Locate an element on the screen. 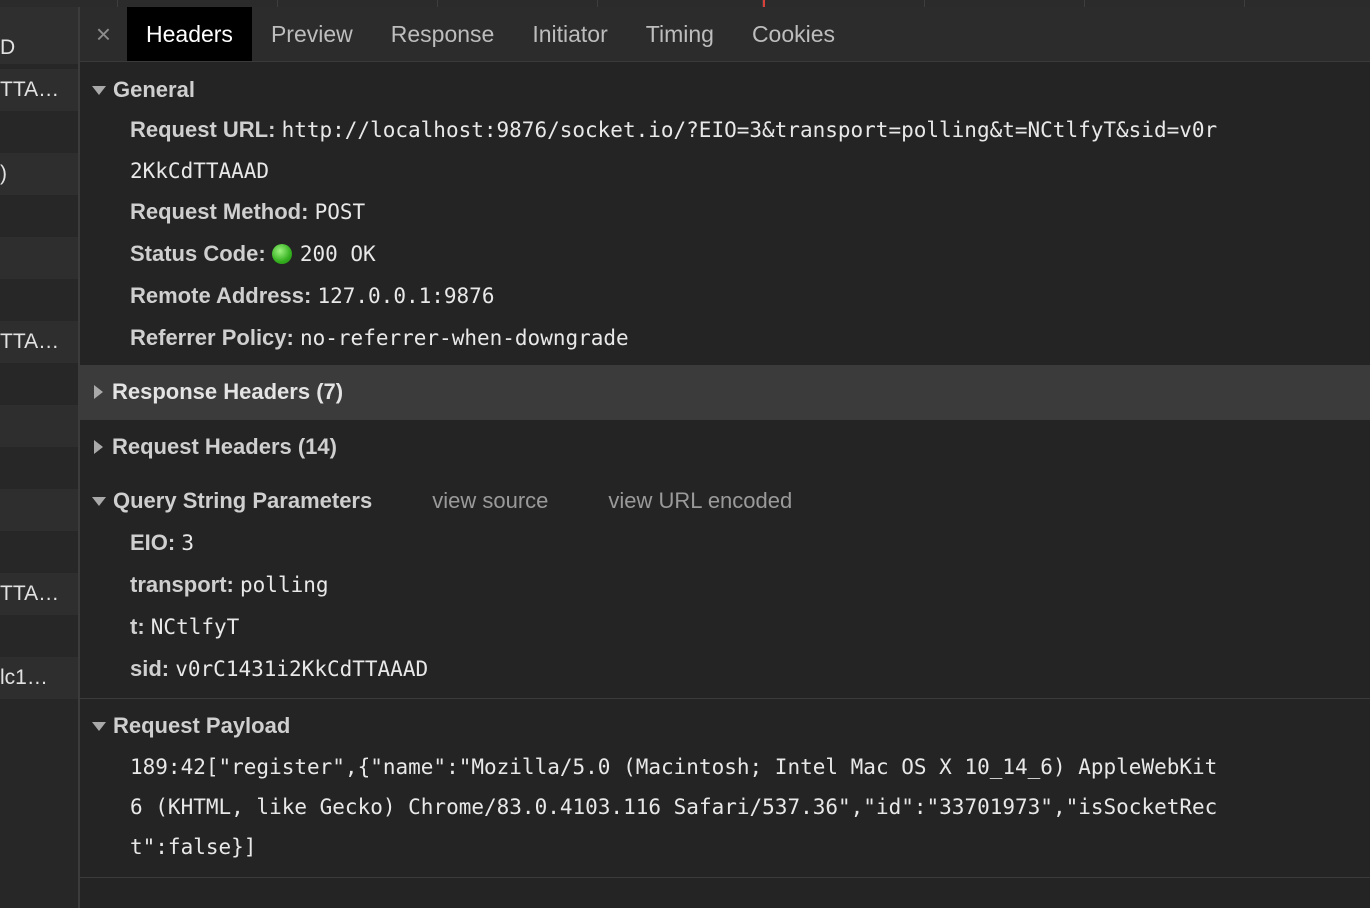  request-method-value: POST is located at coordinates (340, 212).